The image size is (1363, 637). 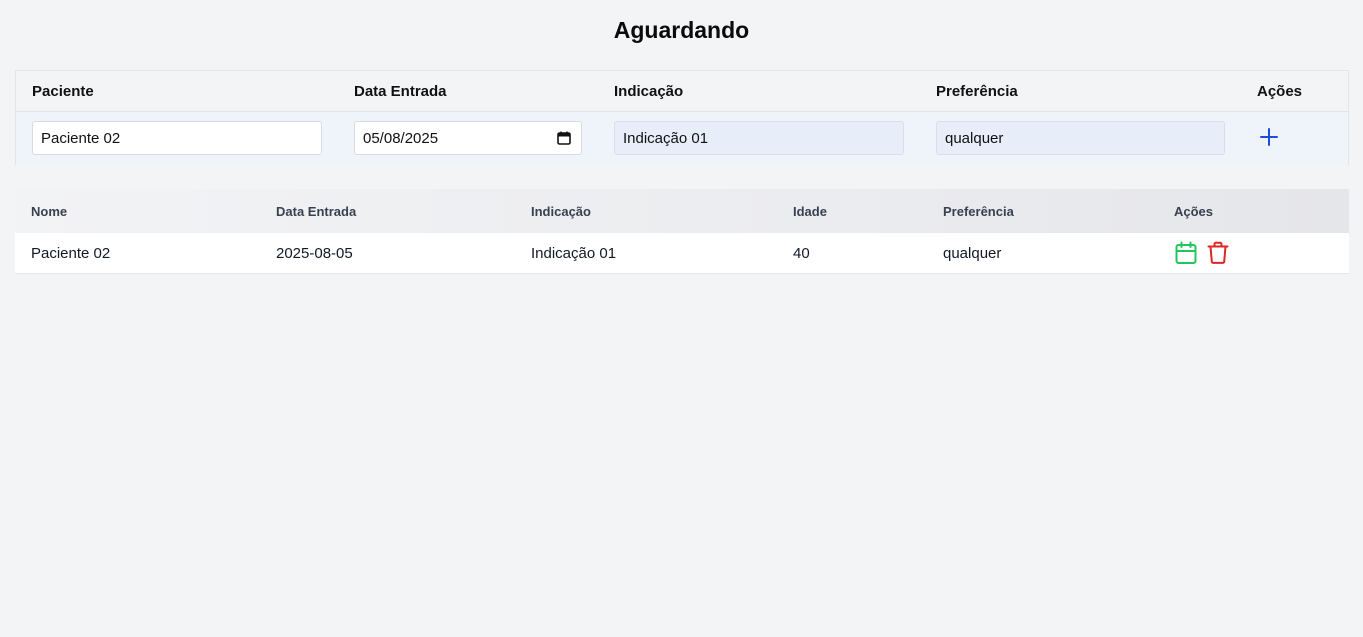 What do you see at coordinates (314, 253) in the screenshot?
I see `cell-data-entrada: 2025-08-05` at bounding box center [314, 253].